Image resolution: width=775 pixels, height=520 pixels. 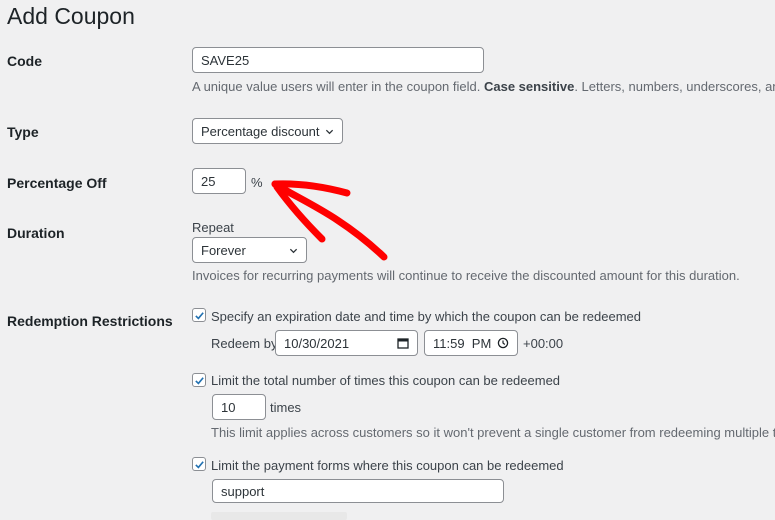 I want to click on limit-total-checkbox, so click(x=199, y=380).